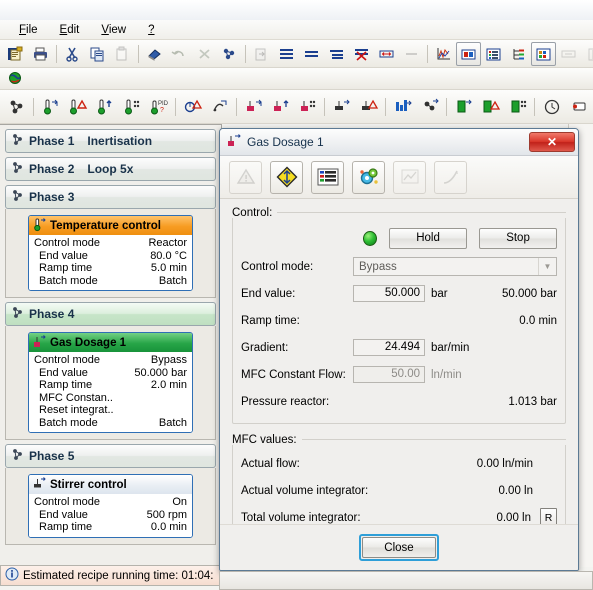 This screenshot has height=590, width=593. I want to click on hold-button: Hold, so click(428, 238).